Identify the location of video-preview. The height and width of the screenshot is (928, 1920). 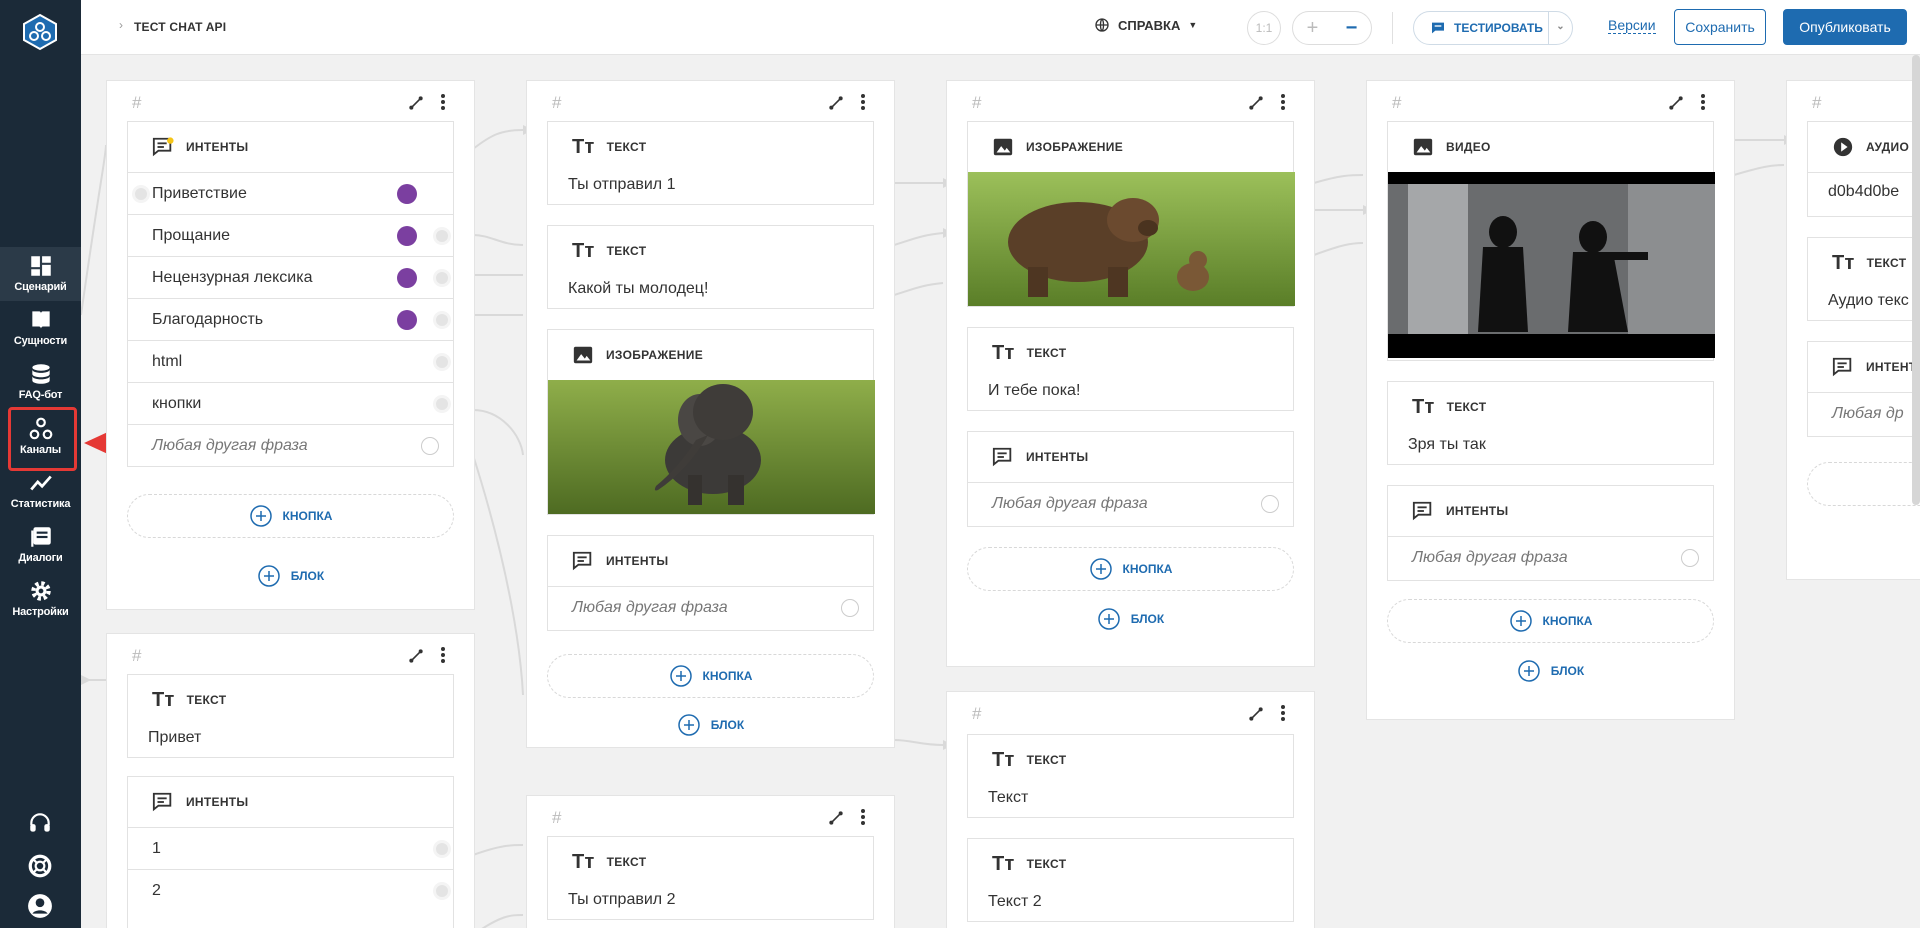
(1551, 265).